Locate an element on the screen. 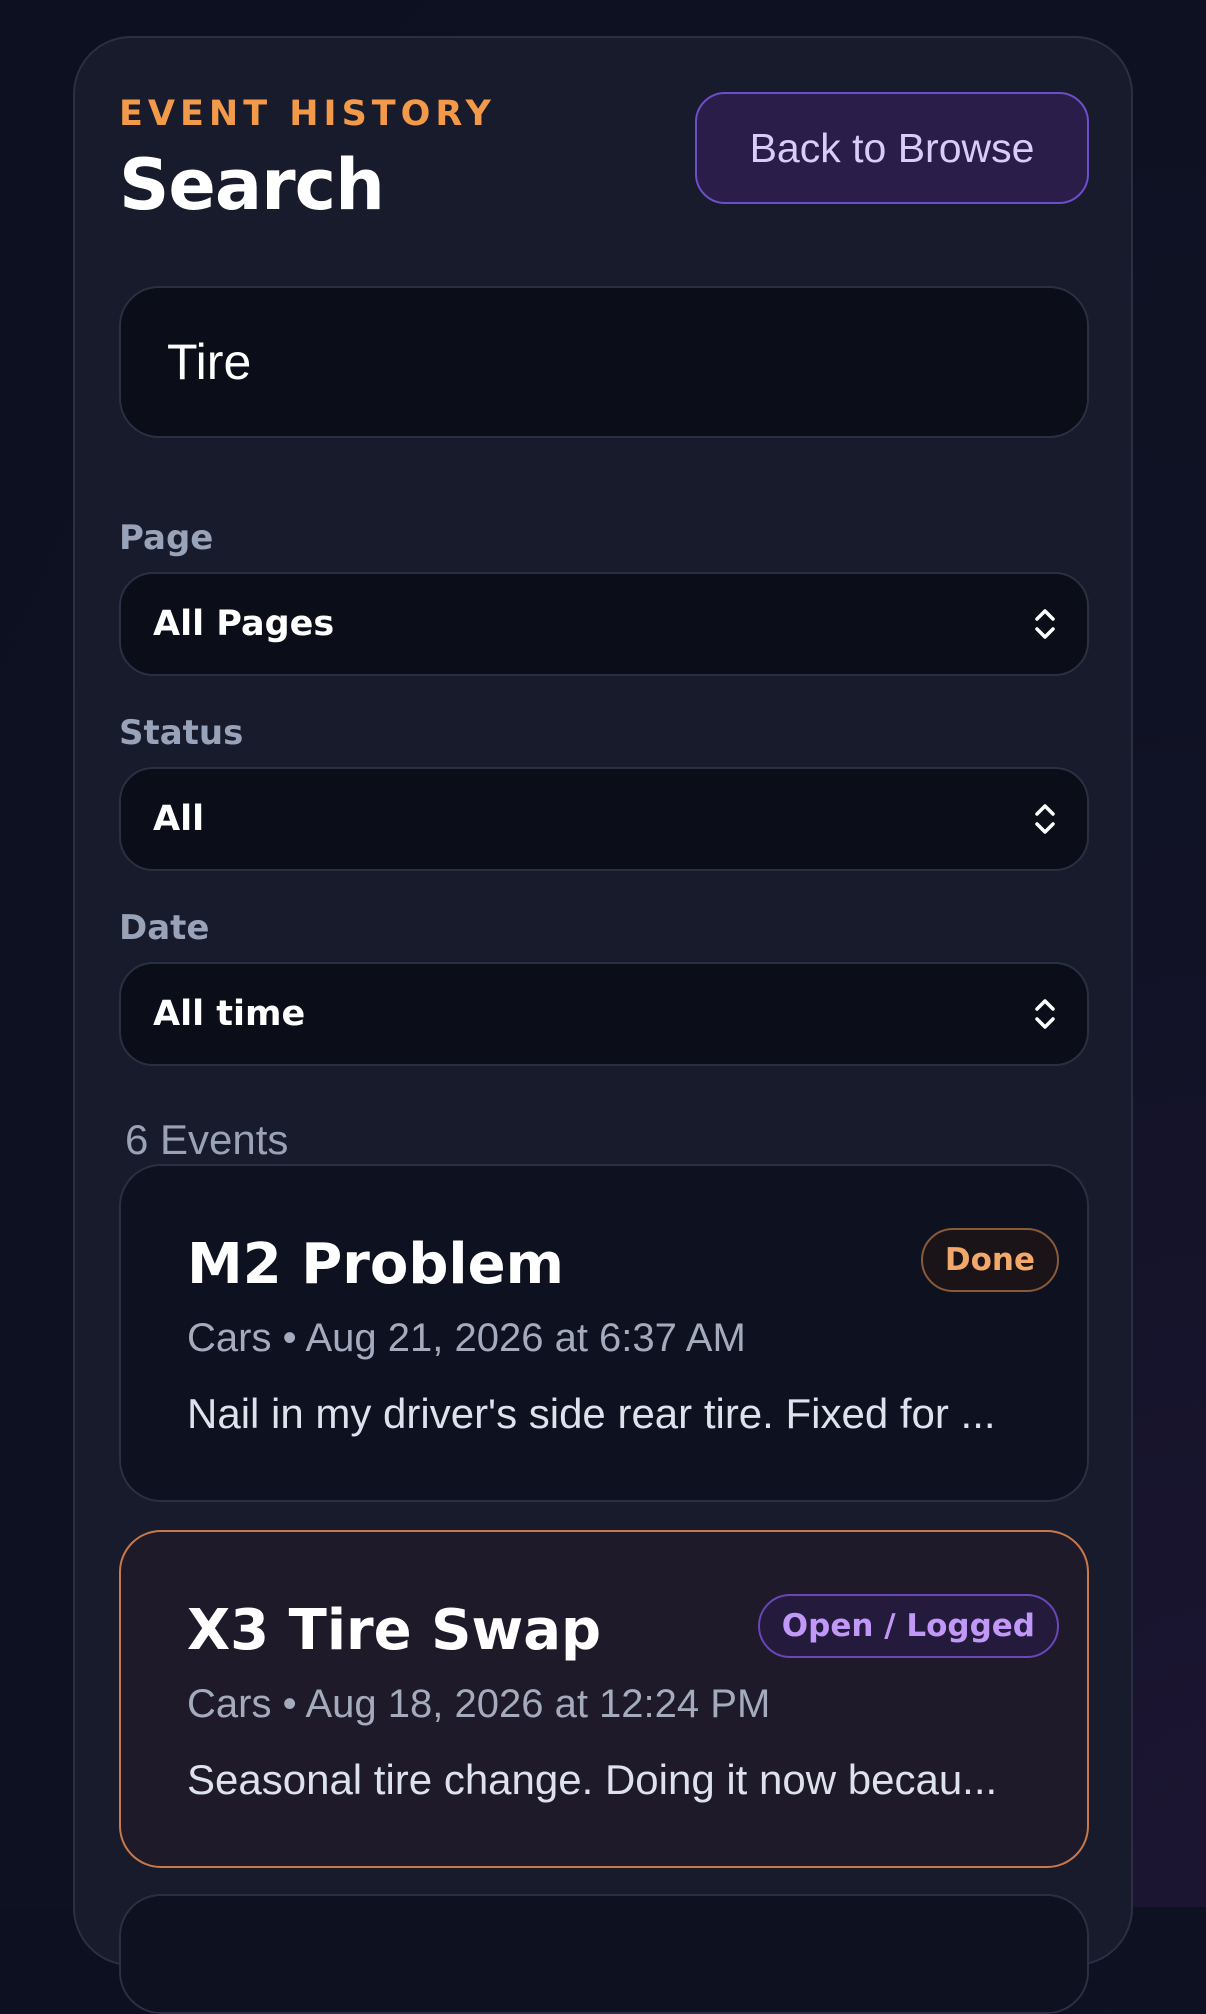 The image size is (1206, 2014). date-filter-value: All time is located at coordinates (229, 1014).